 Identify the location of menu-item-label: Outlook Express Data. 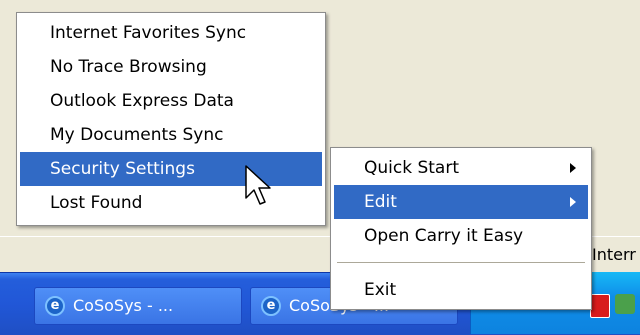
(142, 101).